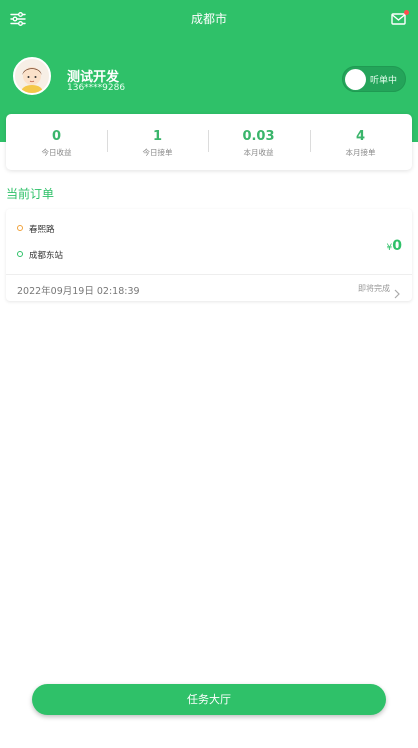  What do you see at coordinates (209, 255) in the screenshot?
I see `order-card: 春熙路 成都东站 ¥0 2022年09月19日 02:18:39 即将完成` at bounding box center [209, 255].